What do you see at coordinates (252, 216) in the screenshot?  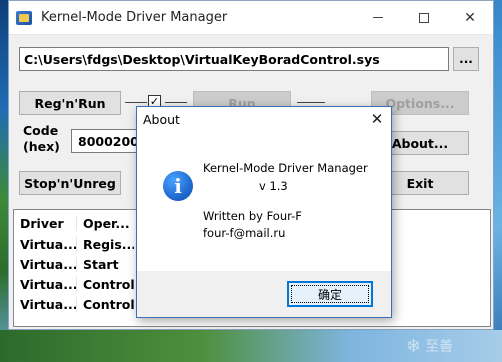 I see `about-author: Written by Four-F` at bounding box center [252, 216].